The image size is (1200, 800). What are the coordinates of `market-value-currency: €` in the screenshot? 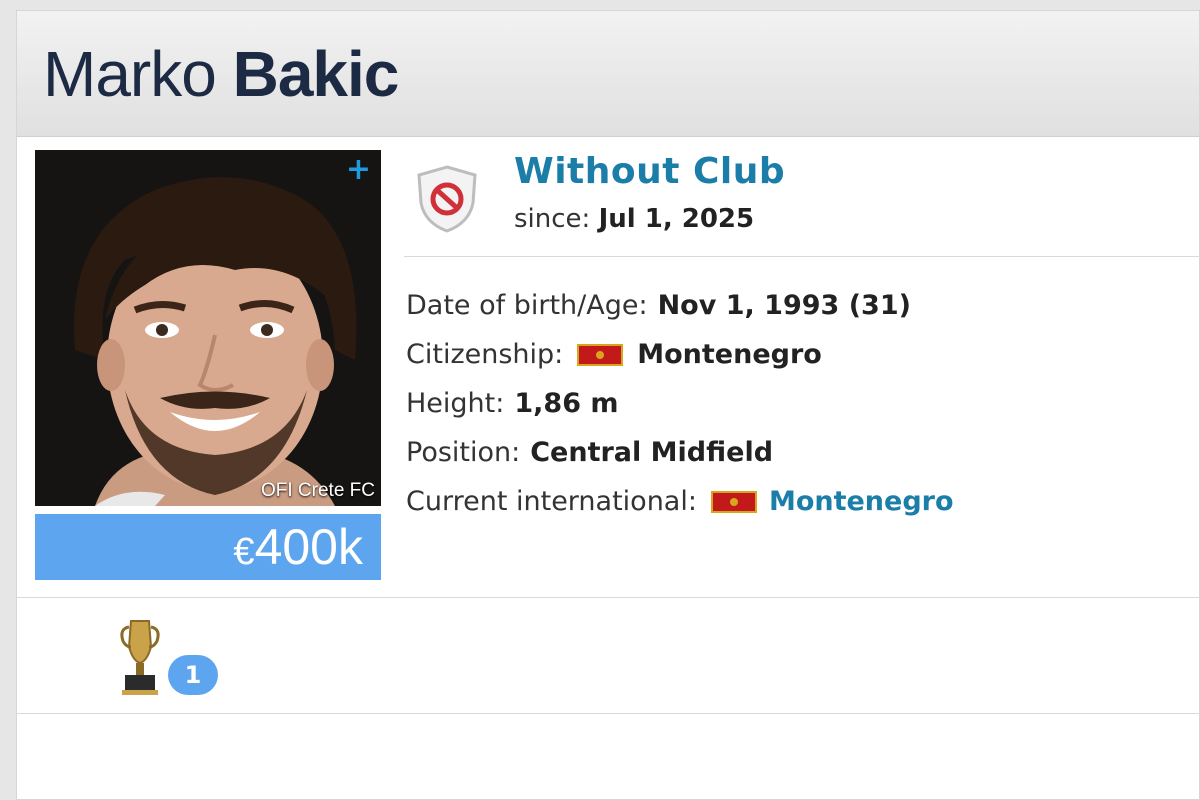 It's located at (244, 552).